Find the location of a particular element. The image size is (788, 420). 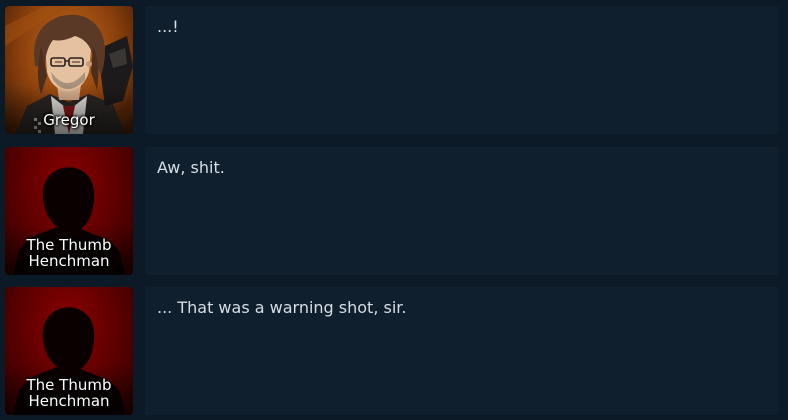

dialogue-text: ... That was a warning shot, sir. is located at coordinates (282, 307).